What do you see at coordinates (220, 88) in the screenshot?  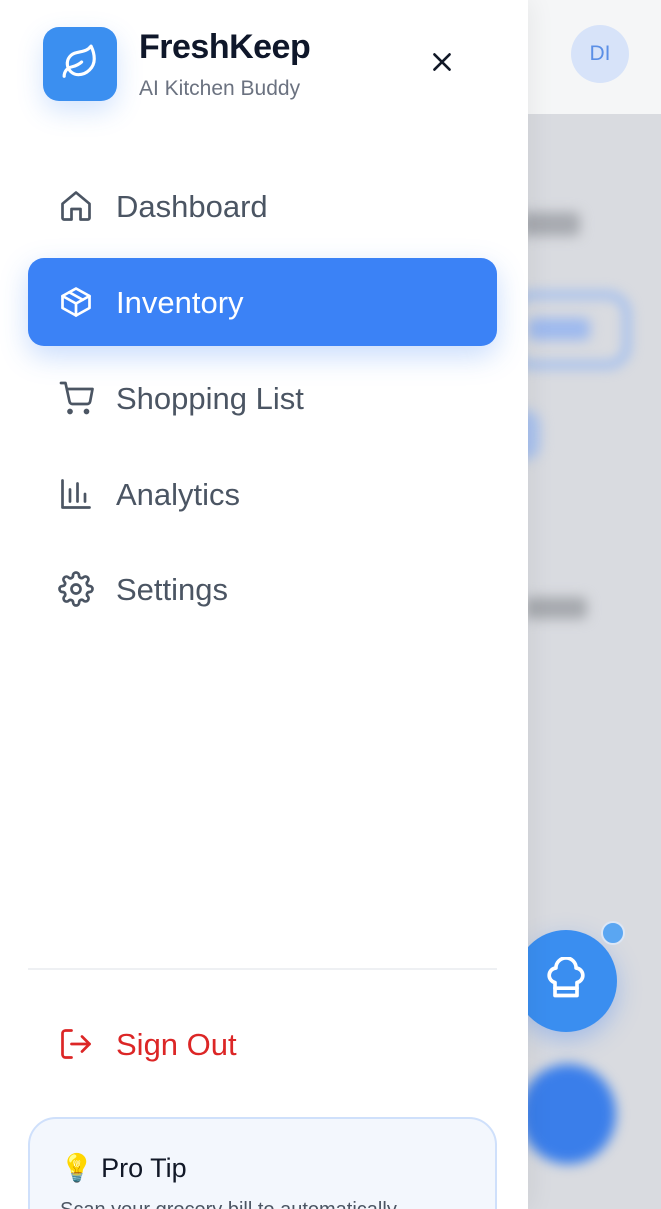 I see `app-subtitle: AI Kitchen Buddy` at bounding box center [220, 88].